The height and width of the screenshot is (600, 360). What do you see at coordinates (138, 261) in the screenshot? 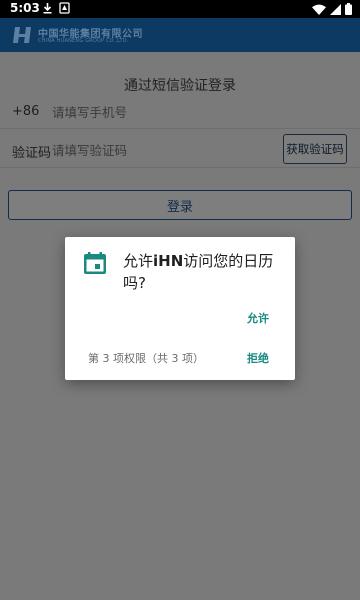
I see `dialog-message-prefix: 允许` at bounding box center [138, 261].